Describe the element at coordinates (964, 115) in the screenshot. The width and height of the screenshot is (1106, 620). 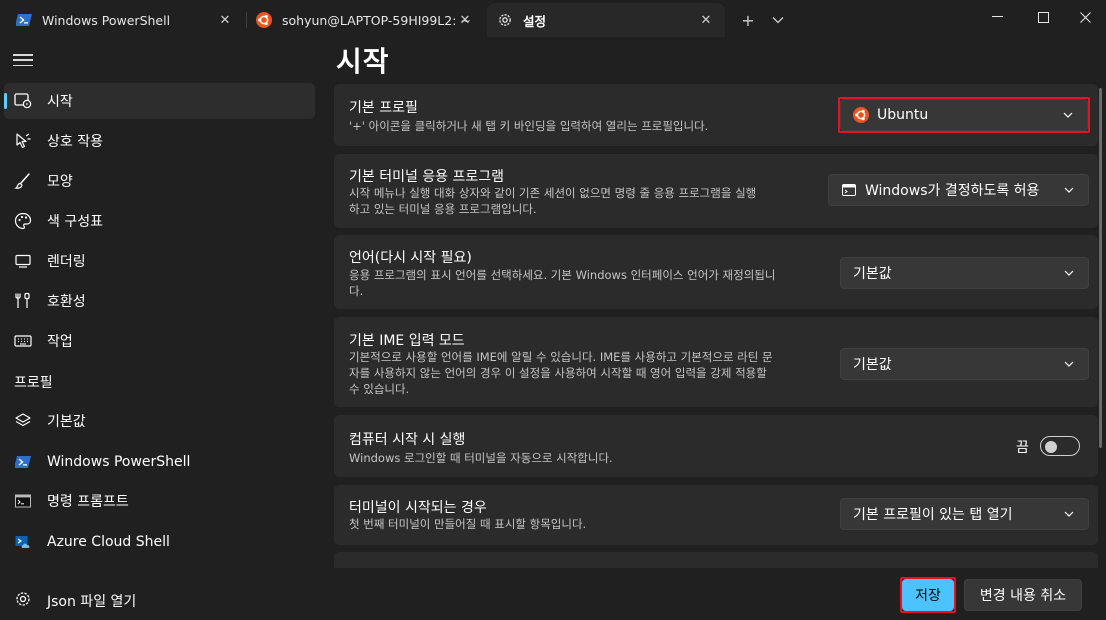
I see `default-profile-dropdown: Ubuntu` at that location.